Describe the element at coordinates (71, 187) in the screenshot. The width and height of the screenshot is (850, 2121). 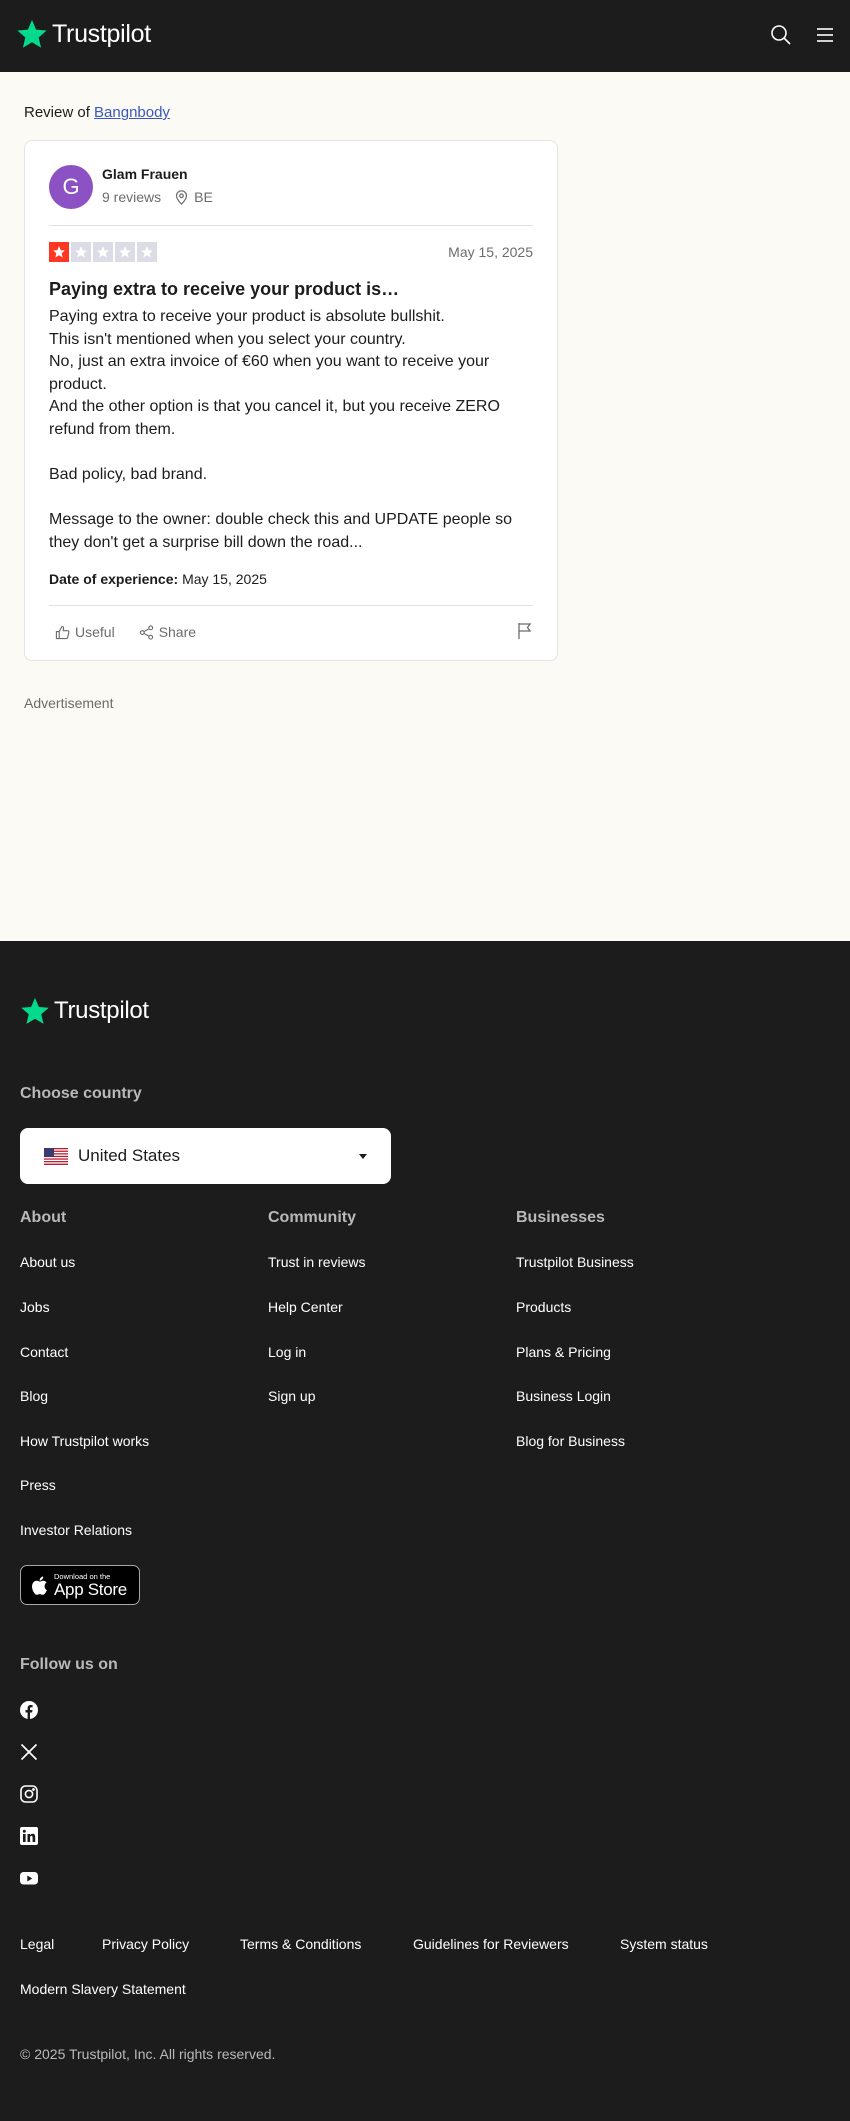
I see `avatar: G` at that location.